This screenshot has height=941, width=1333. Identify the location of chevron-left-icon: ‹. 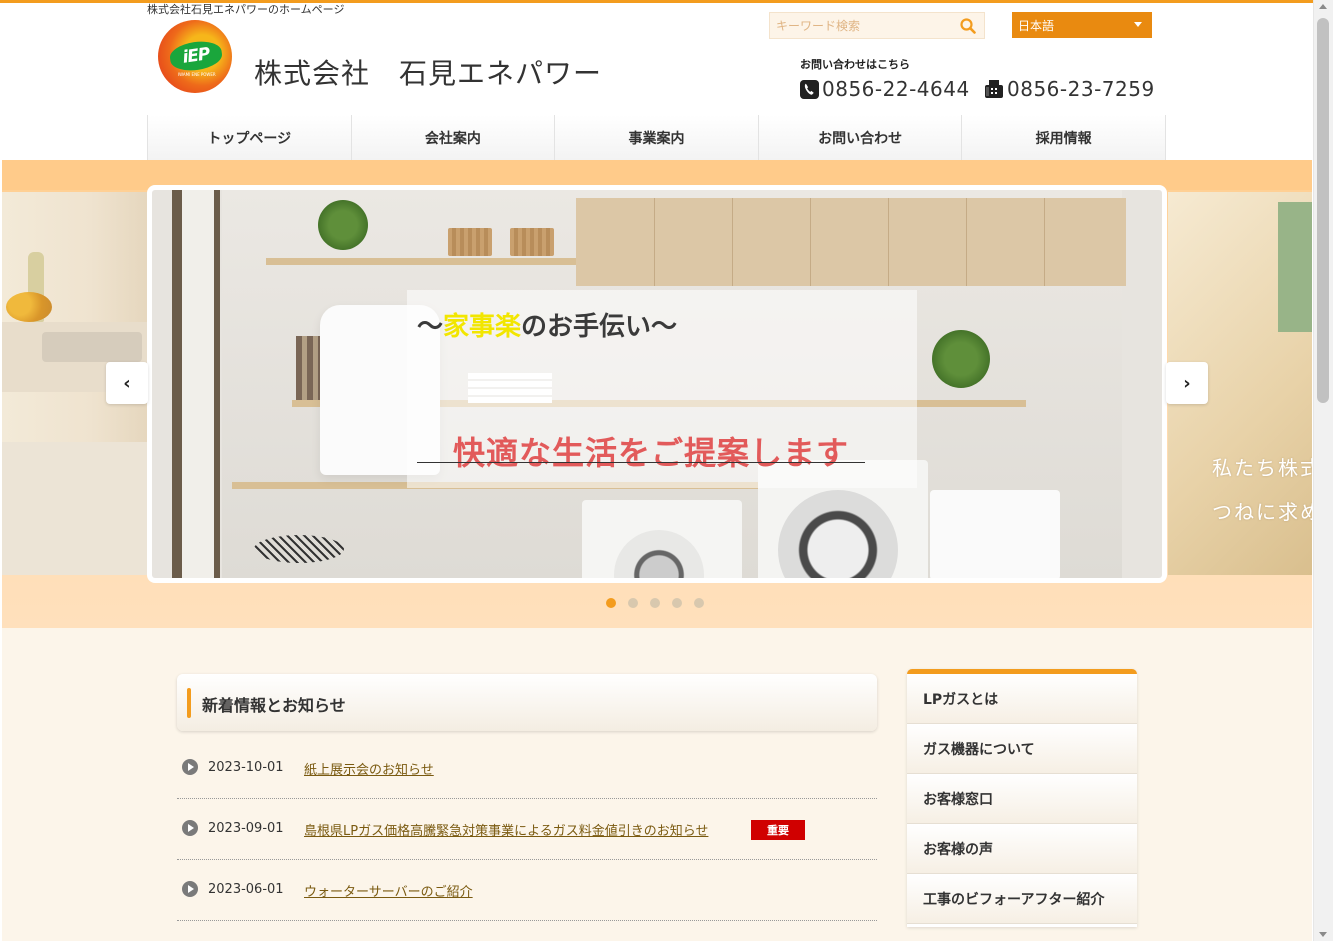
(127, 383).